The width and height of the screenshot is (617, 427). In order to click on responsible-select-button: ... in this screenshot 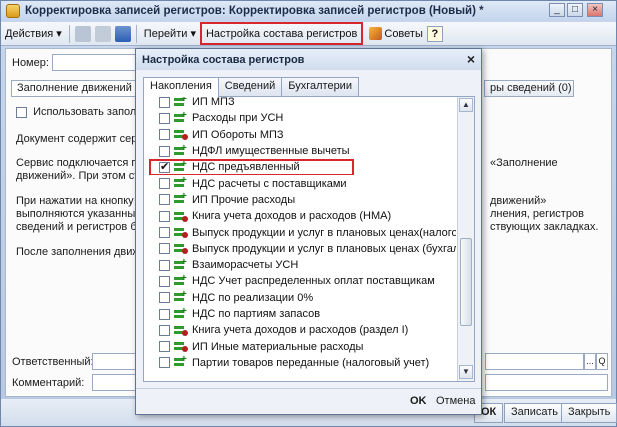, I will do `click(590, 361)`.